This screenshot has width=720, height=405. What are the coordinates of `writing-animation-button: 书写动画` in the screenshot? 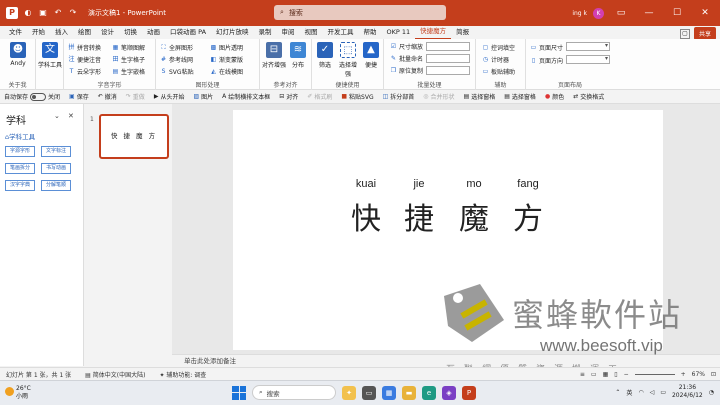 It's located at (56, 168).